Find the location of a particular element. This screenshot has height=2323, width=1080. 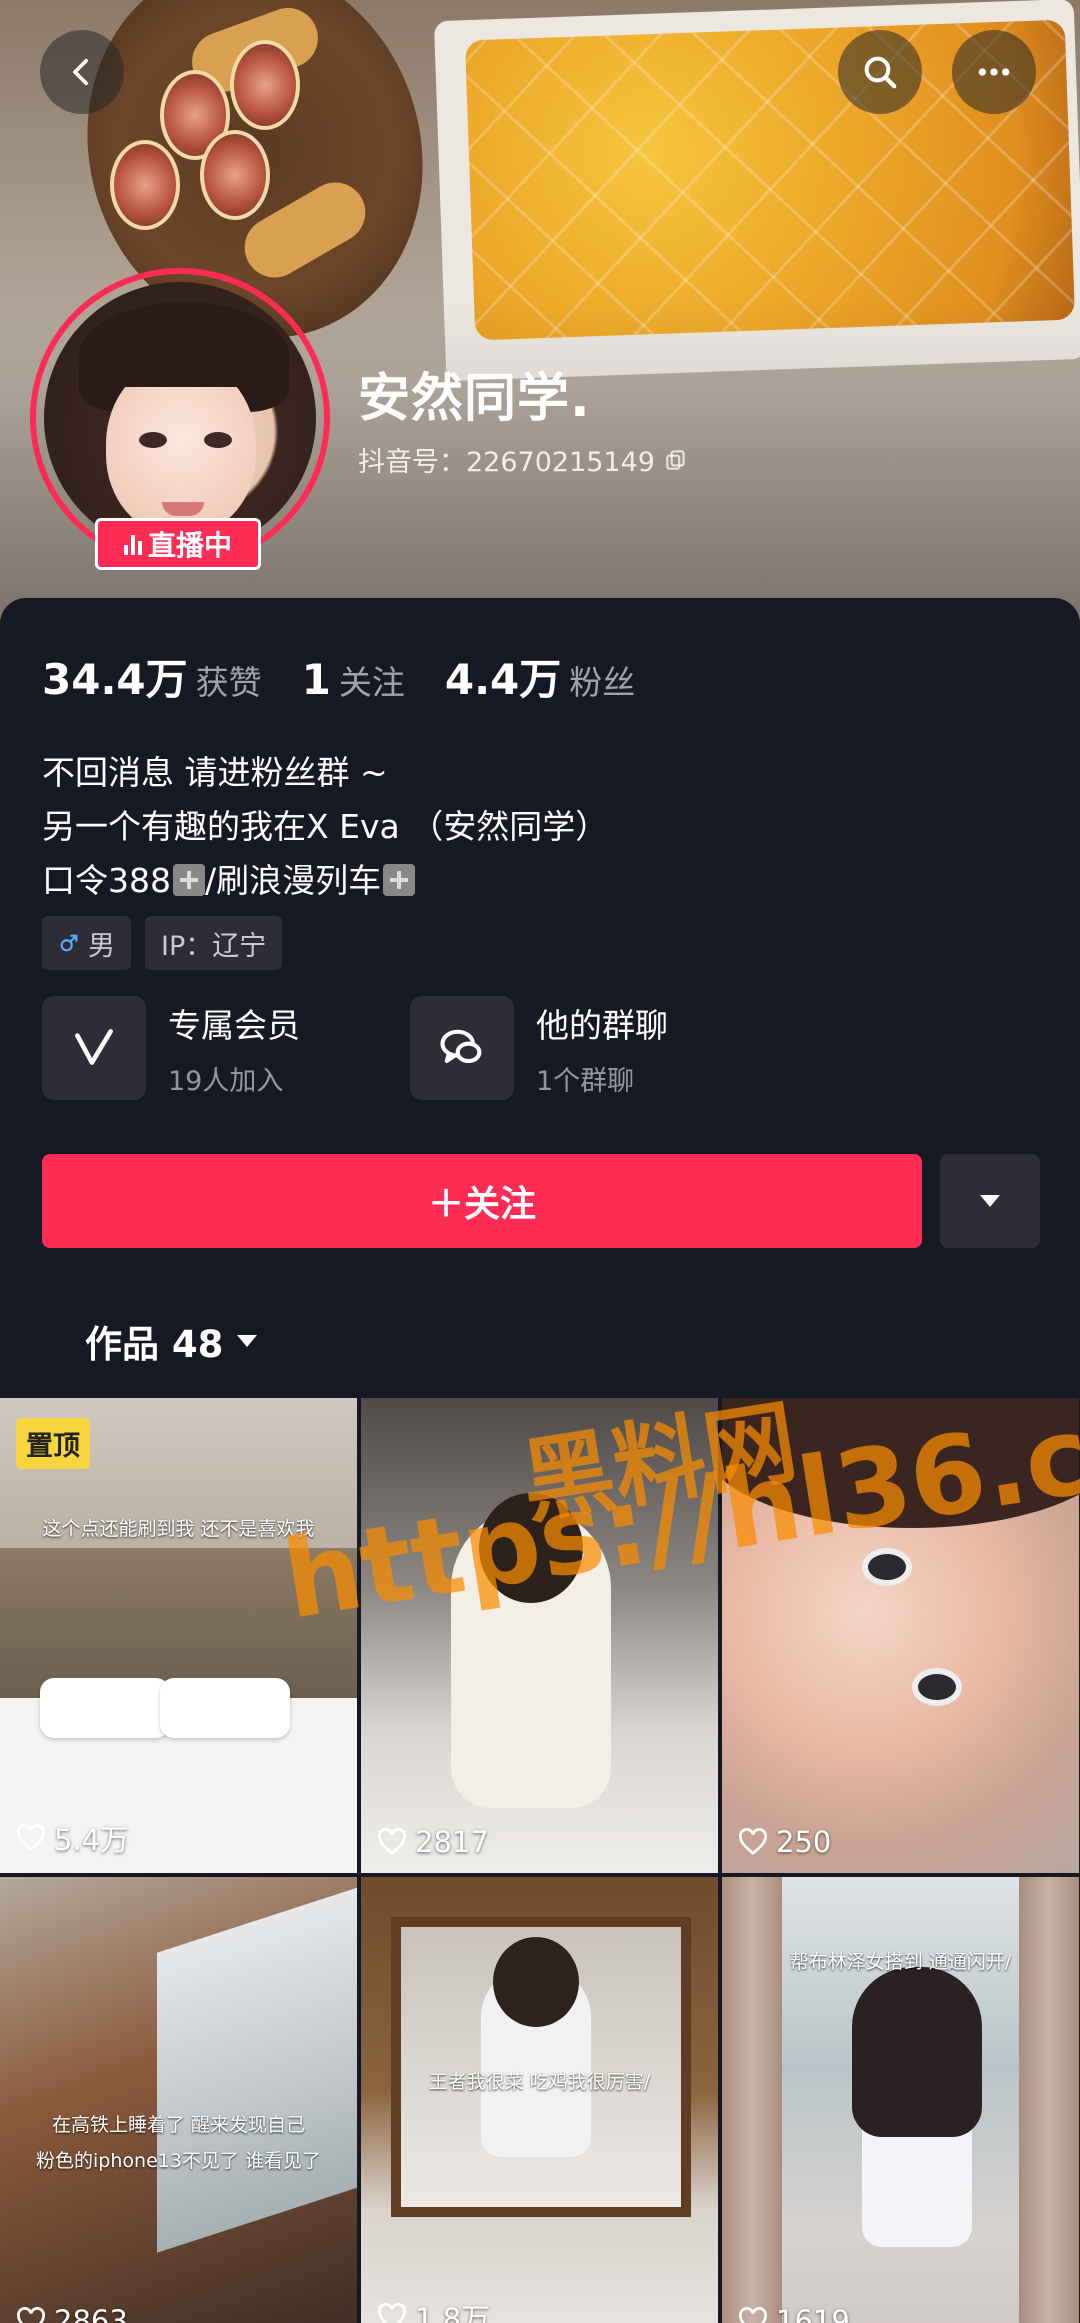

user-id: 抖音号：22670215149 is located at coordinates (523, 459).